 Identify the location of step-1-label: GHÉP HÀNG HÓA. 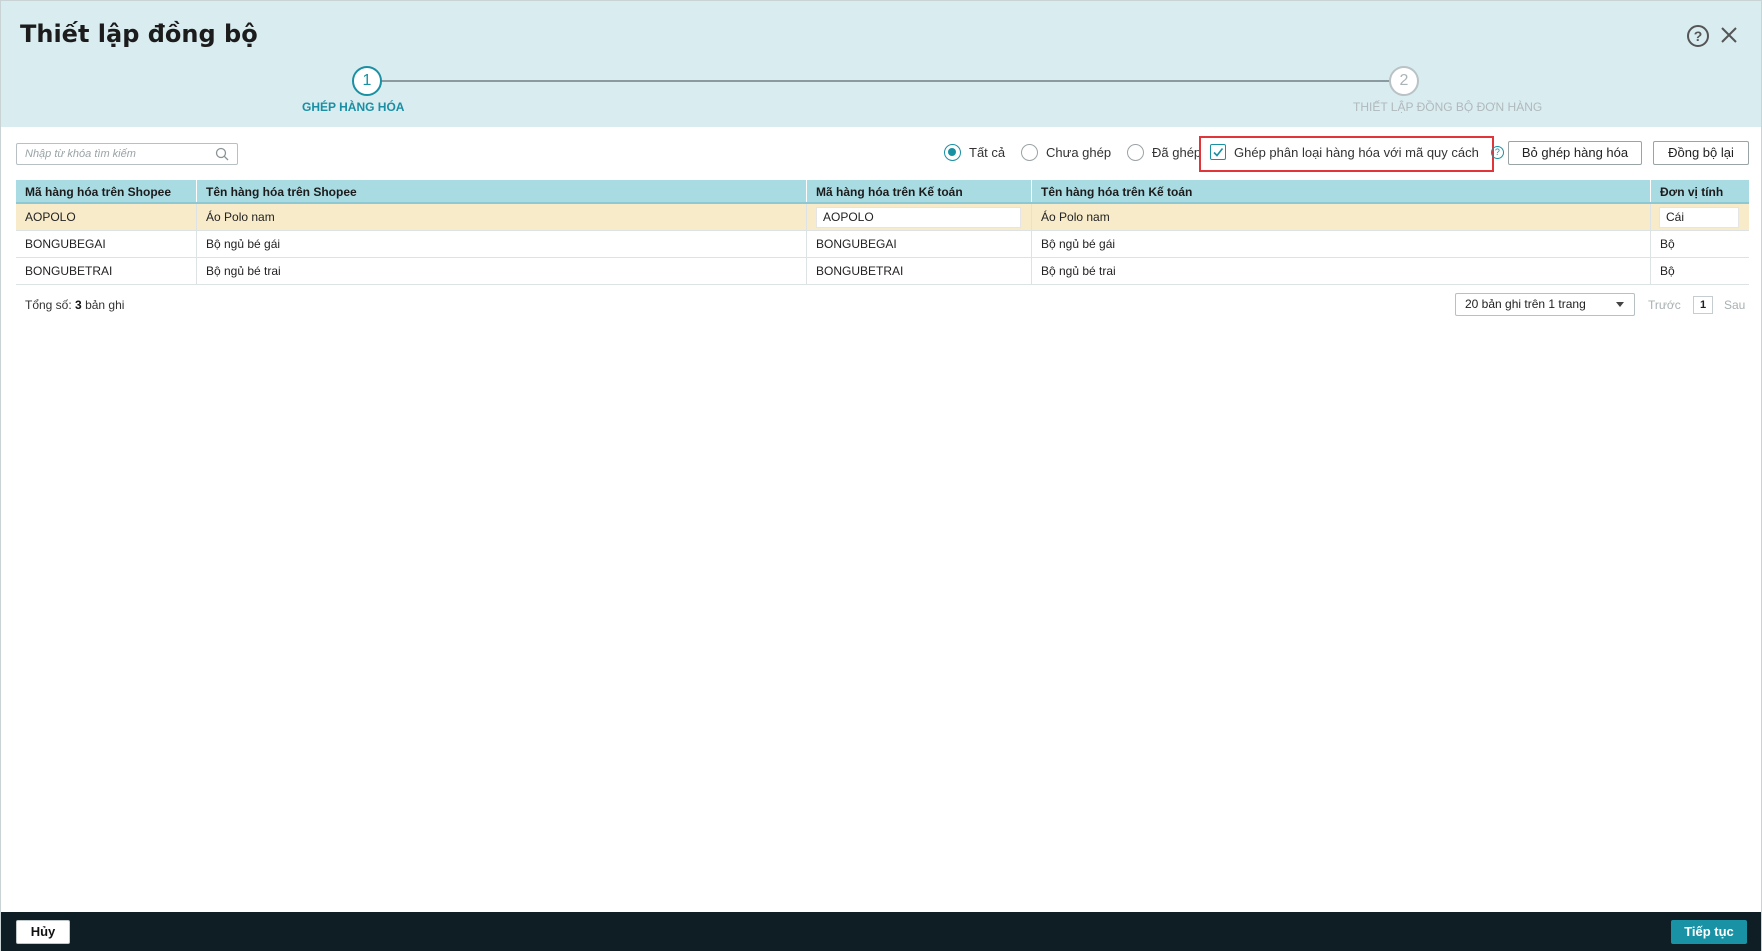
(353, 107).